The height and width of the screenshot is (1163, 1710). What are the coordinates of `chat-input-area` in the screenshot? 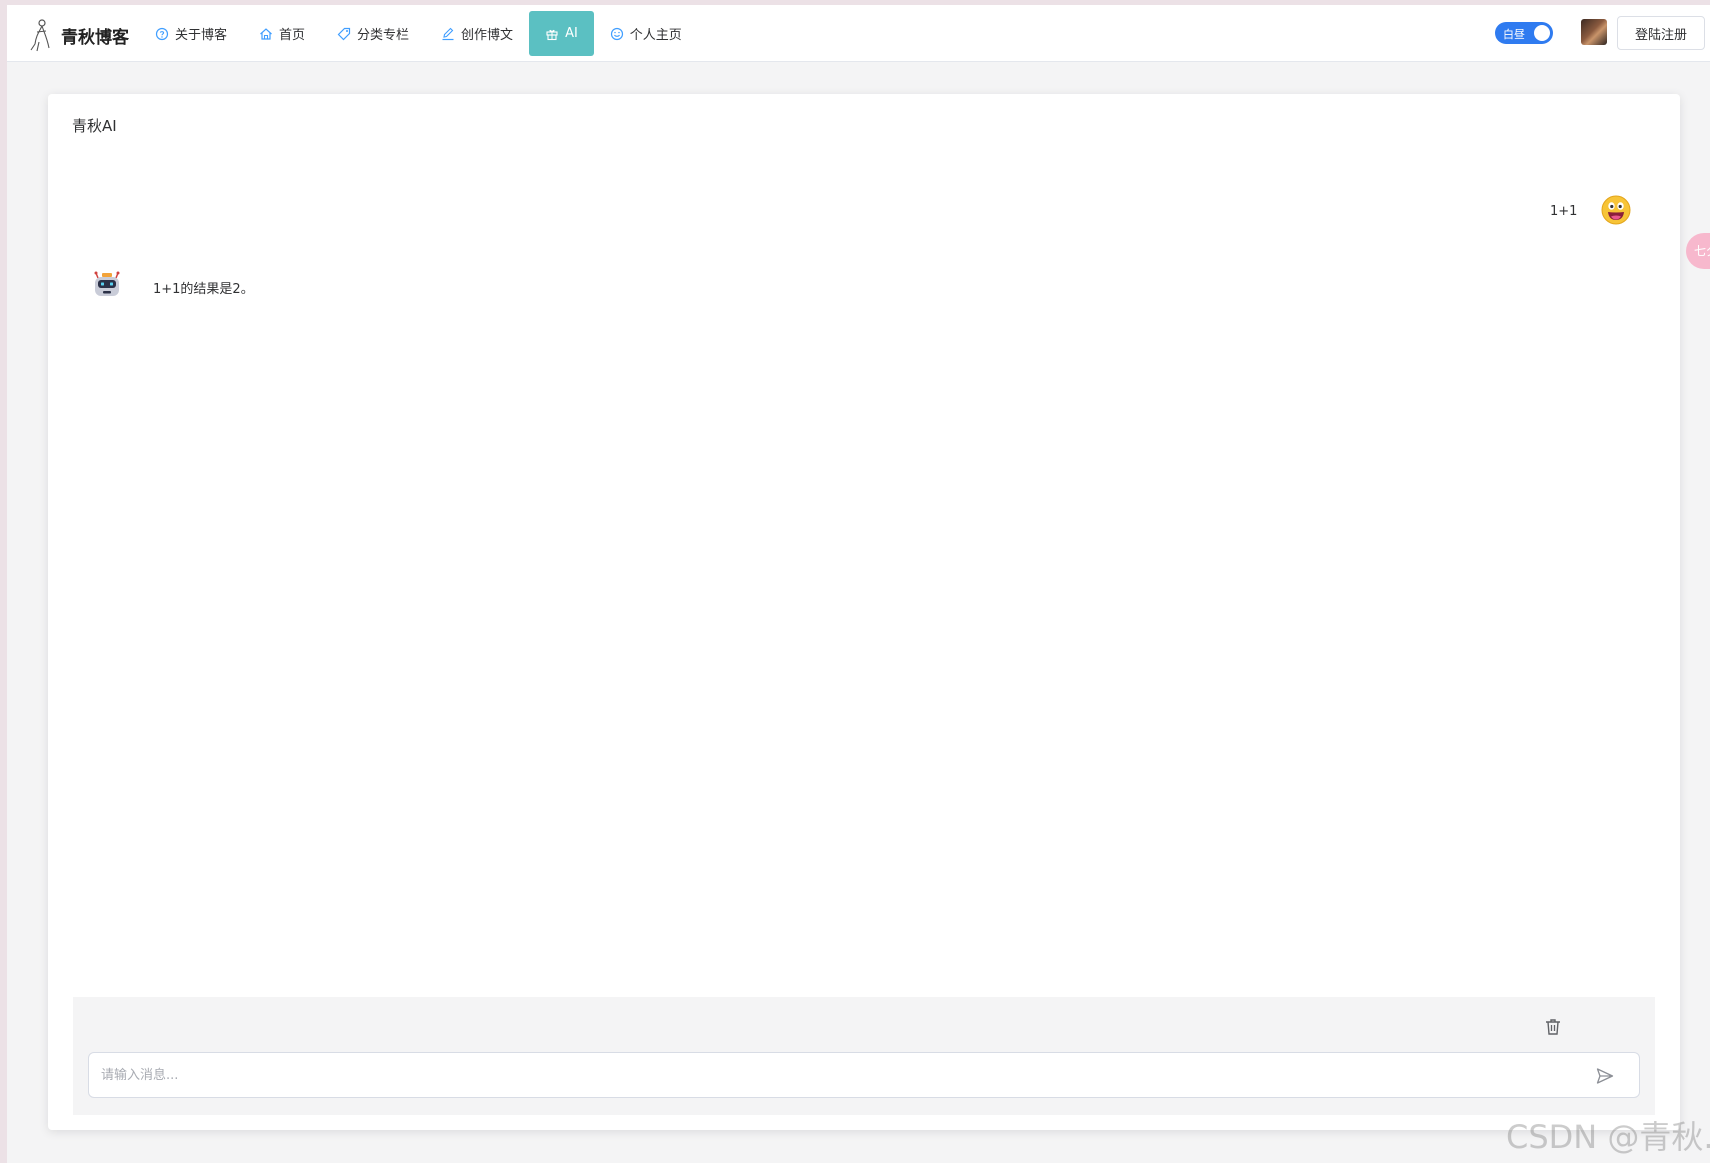 It's located at (864, 1056).